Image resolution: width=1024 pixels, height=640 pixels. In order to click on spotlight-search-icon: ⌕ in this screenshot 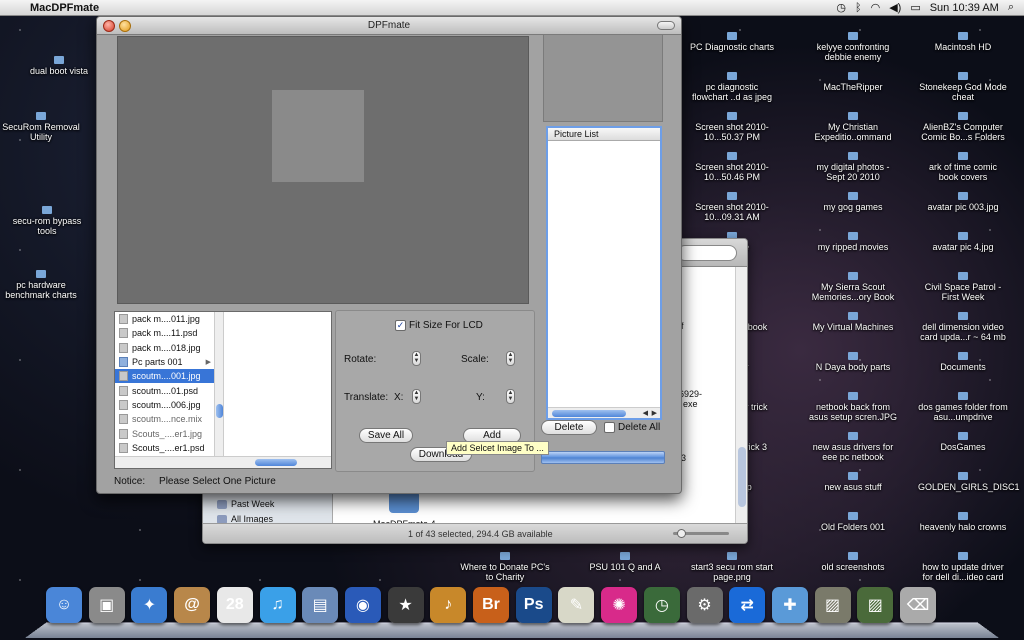, I will do `click(1011, 7)`.